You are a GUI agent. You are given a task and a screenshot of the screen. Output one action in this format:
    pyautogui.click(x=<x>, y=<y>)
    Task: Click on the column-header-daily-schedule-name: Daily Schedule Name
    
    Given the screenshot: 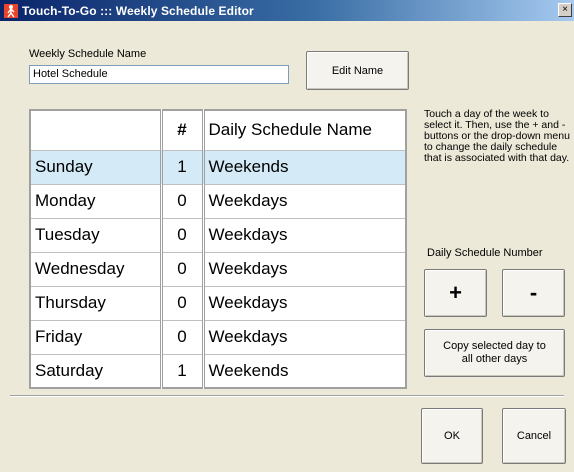 What is the action you would take?
    pyautogui.click(x=304, y=130)
    